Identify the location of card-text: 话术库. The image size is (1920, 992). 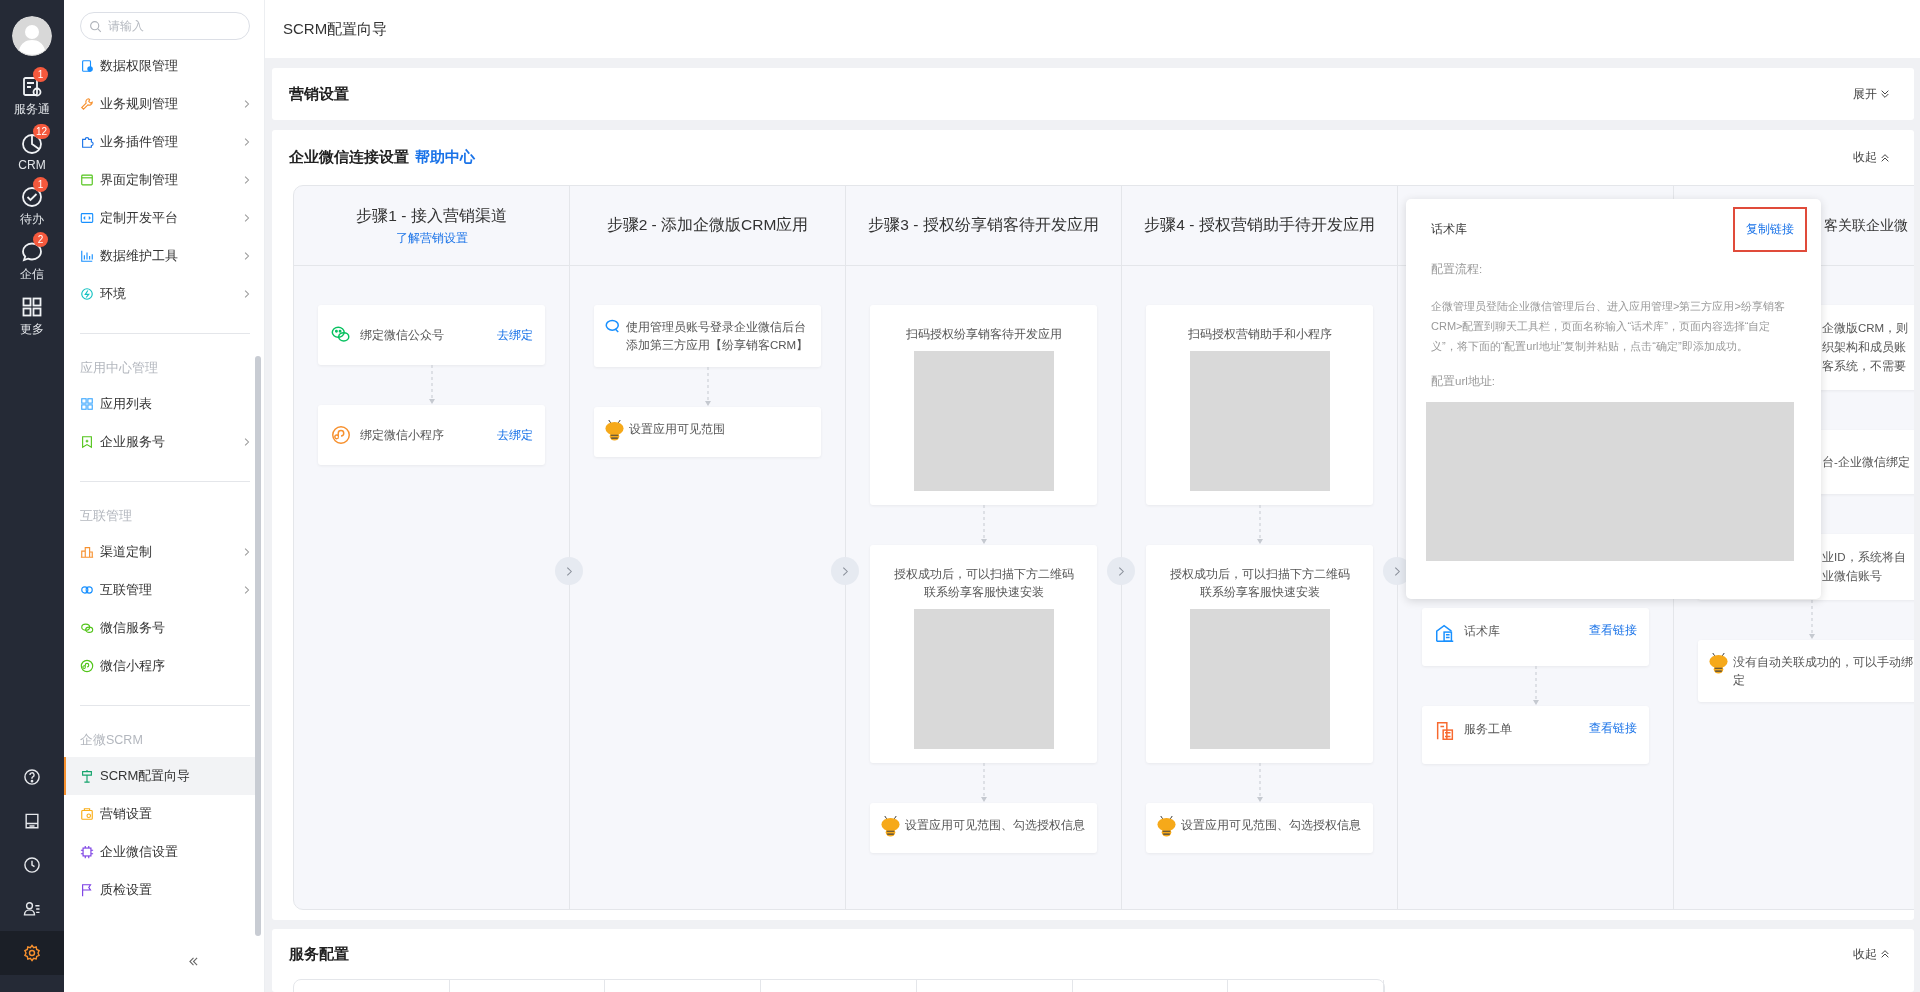
(1482, 631).